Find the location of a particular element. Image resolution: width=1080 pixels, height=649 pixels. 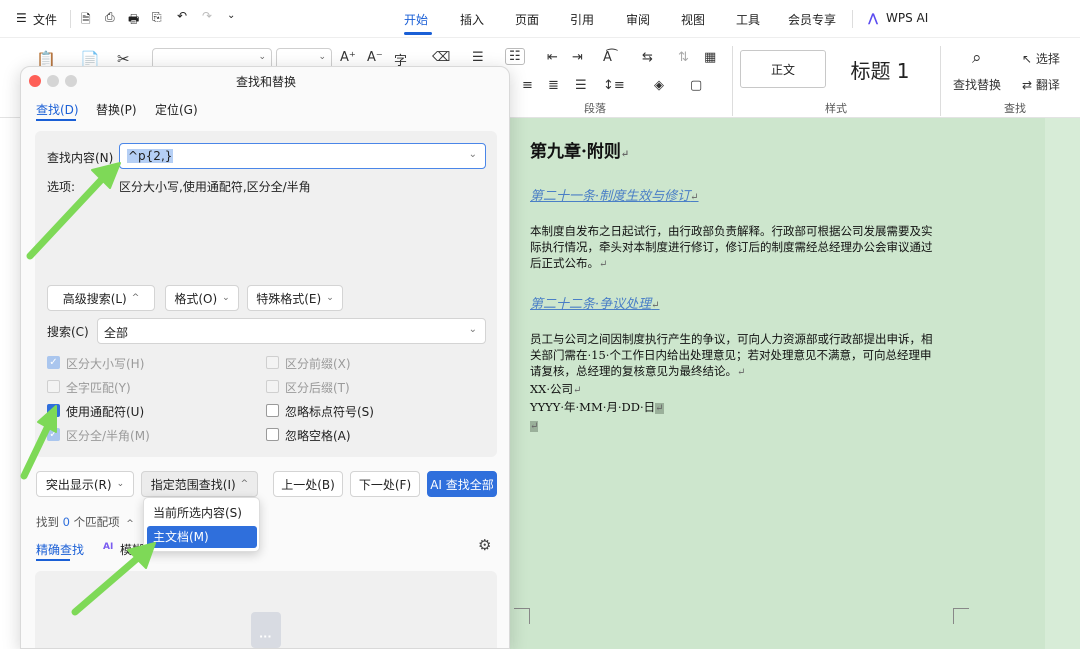

menu-item-main-document: 主文档(M) is located at coordinates (202, 537).